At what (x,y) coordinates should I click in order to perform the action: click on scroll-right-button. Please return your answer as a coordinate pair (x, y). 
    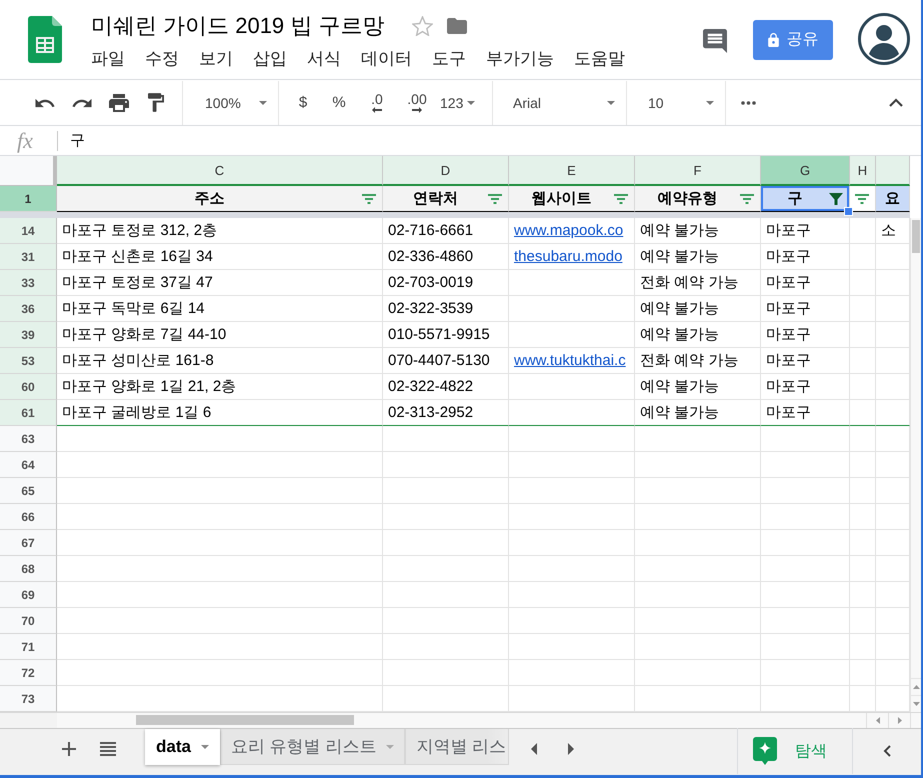
    Looking at the image, I should click on (899, 720).